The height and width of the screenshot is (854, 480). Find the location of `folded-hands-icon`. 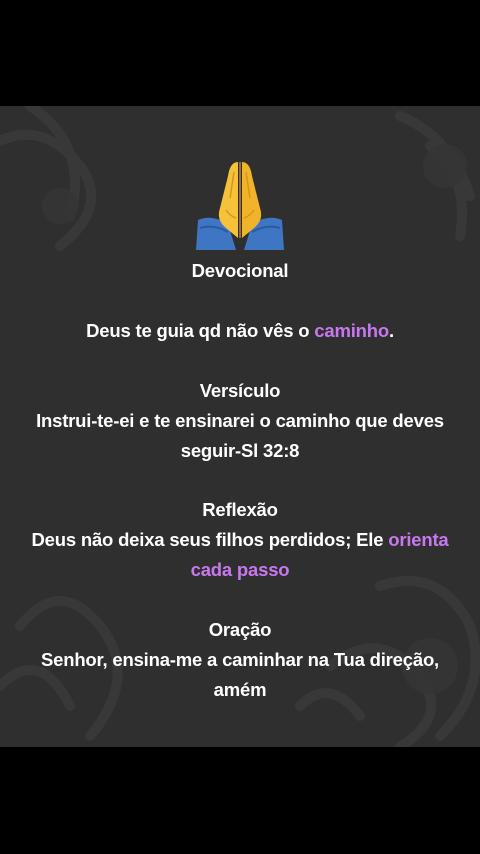

folded-hands-icon is located at coordinates (240, 204).